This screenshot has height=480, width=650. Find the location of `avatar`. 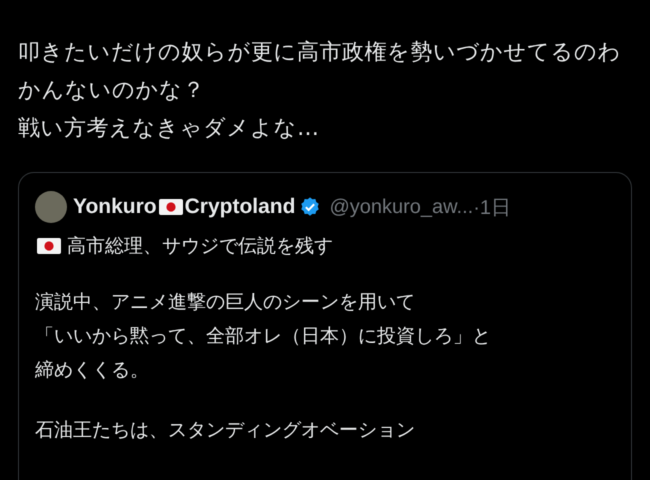

avatar is located at coordinates (51, 207).